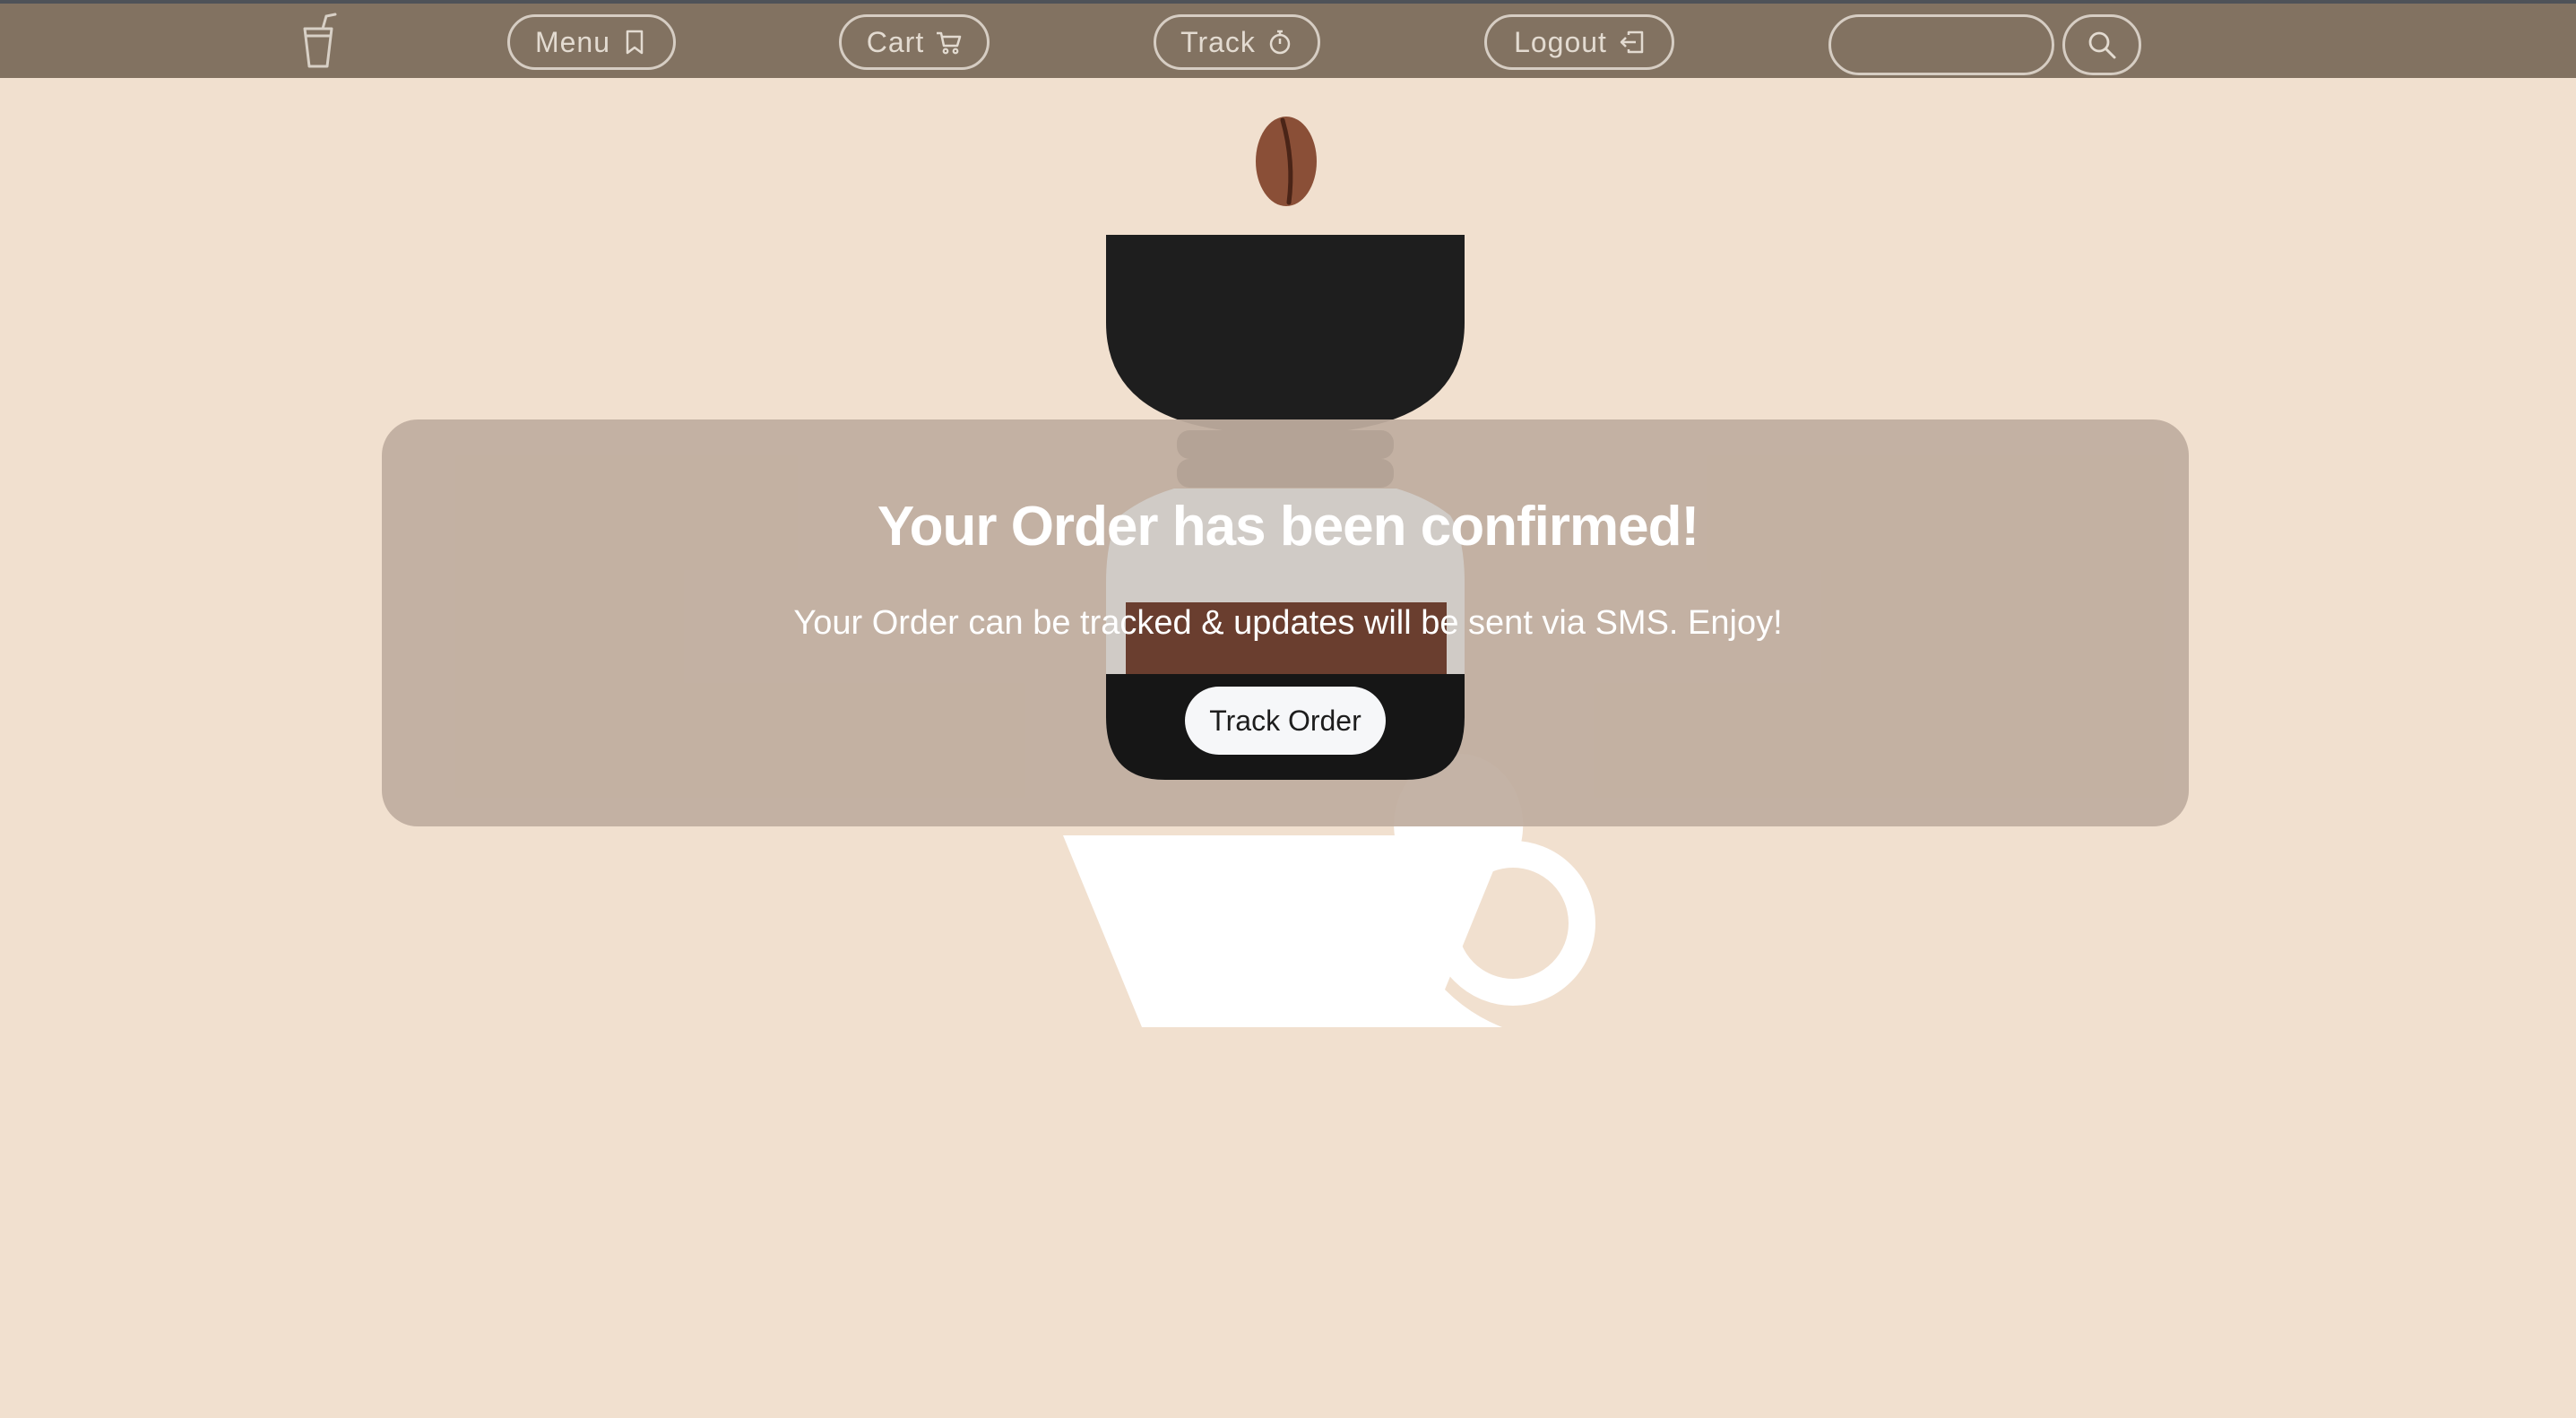 Image resolution: width=2576 pixels, height=1418 pixels. Describe the element at coordinates (635, 43) in the screenshot. I see `bookmark-icon` at that location.